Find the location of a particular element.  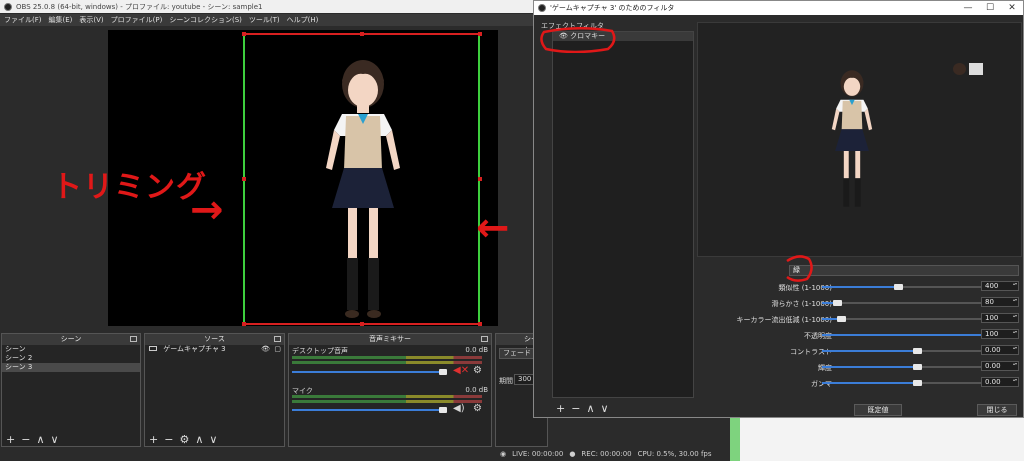

handle-top-right is located at coordinates (480, 34).